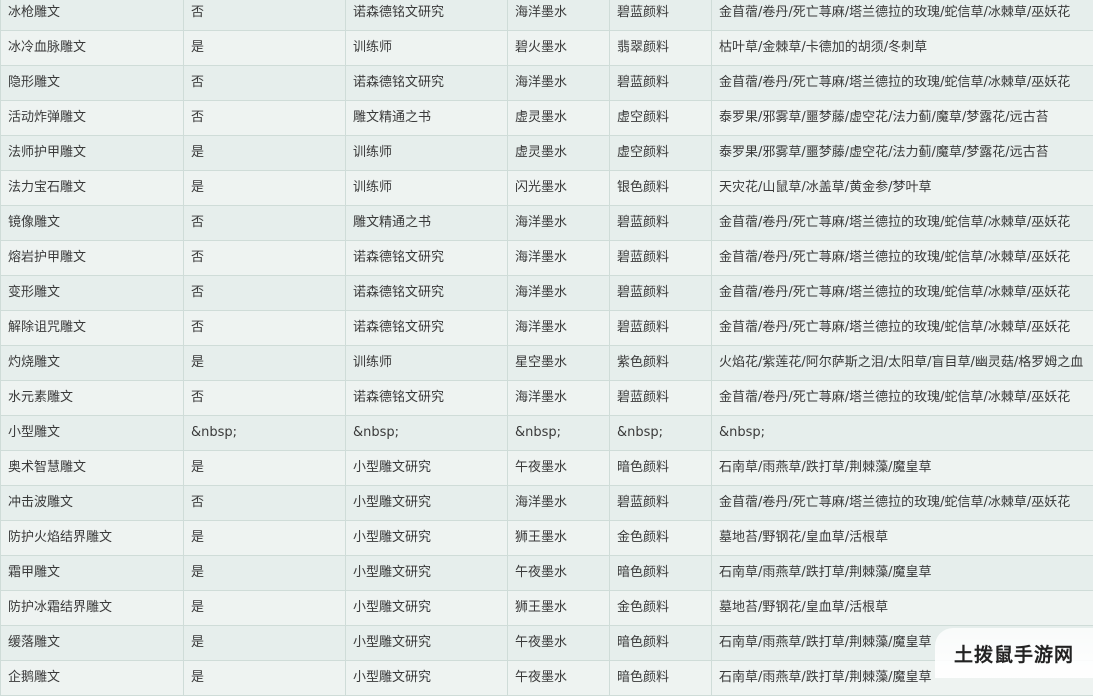  I want to click on table-row: 企鹅雕文是小型雕文研究午夜墨水暗色颜料石南草/雨燕草/跌打草/荆棘藻/魔皇草, so click(547, 678).